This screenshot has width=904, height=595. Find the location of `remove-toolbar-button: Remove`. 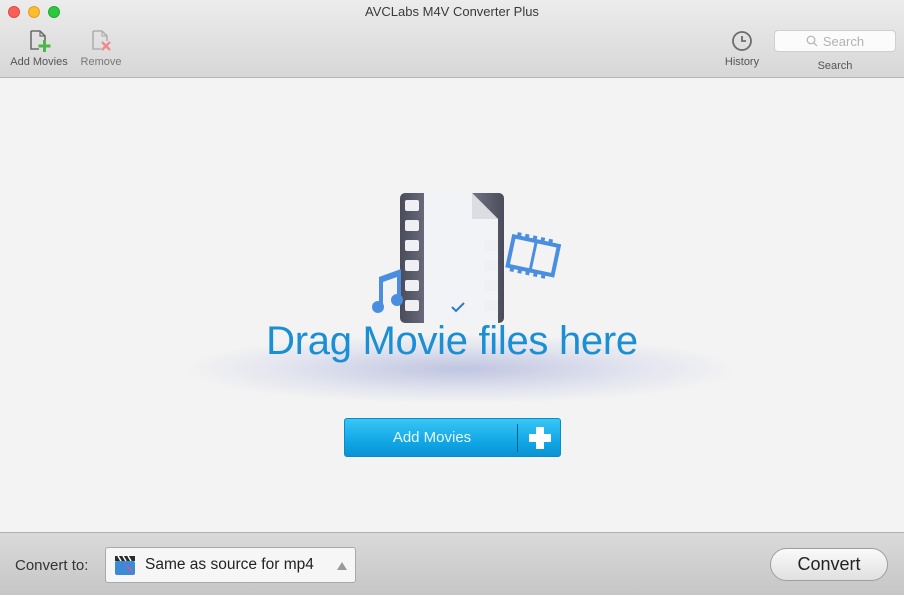

remove-toolbar-button: Remove is located at coordinates (101, 48).